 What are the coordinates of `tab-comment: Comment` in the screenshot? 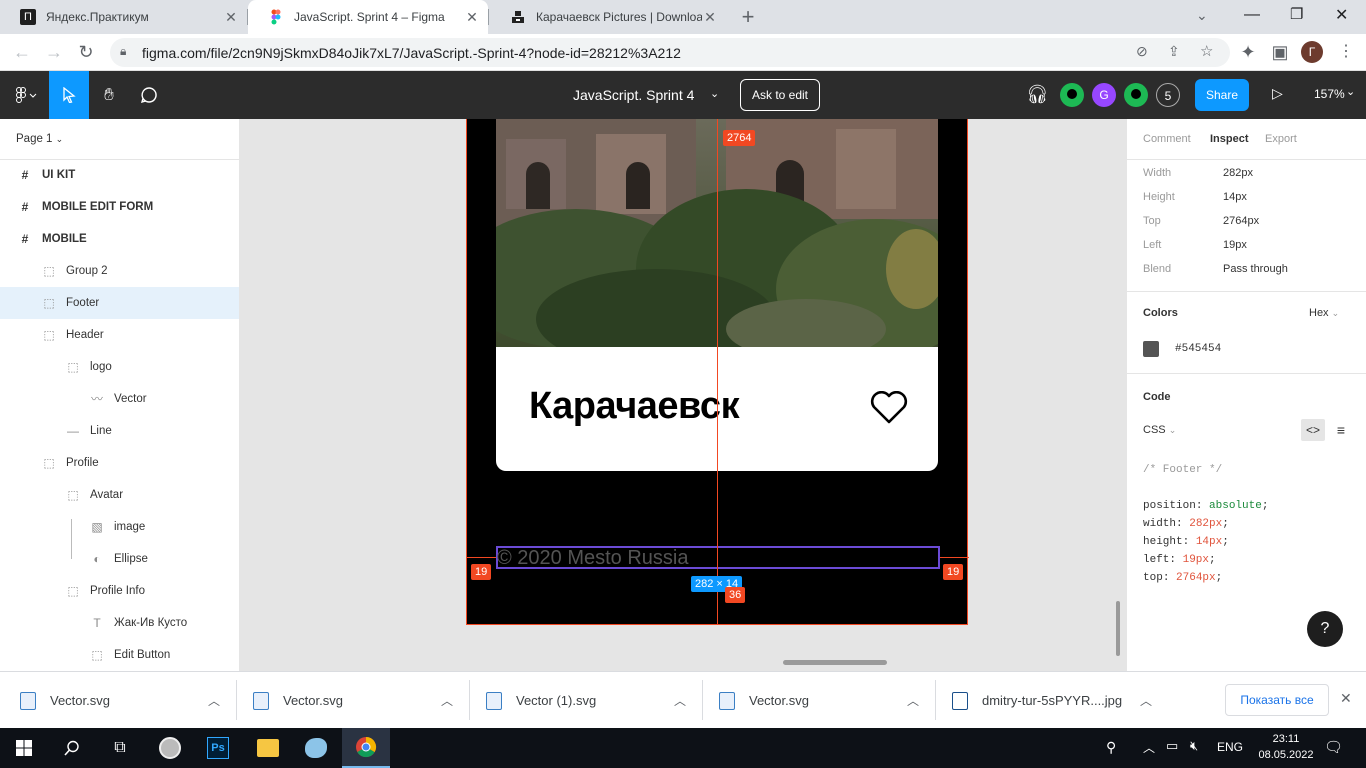 It's located at (1167, 139).